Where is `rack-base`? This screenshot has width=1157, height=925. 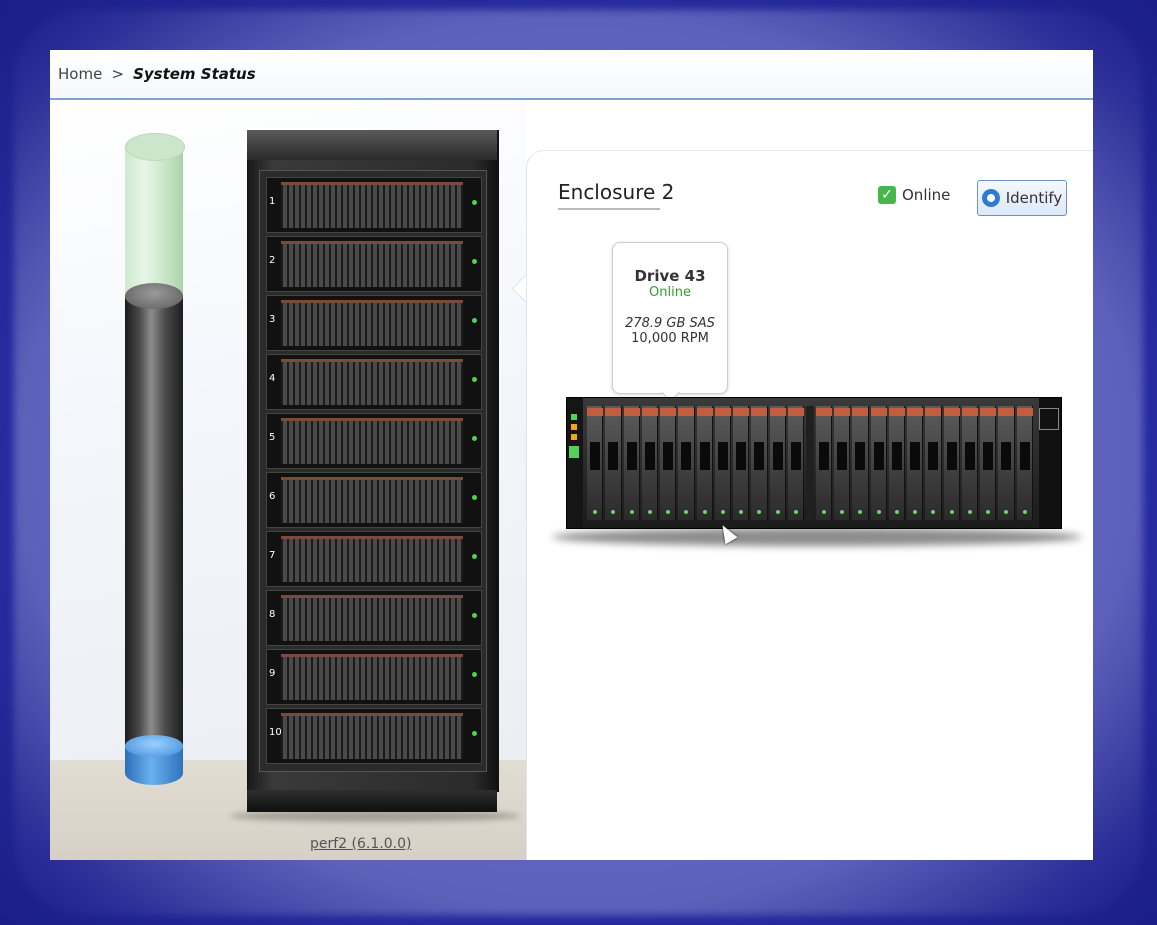 rack-base is located at coordinates (372, 801).